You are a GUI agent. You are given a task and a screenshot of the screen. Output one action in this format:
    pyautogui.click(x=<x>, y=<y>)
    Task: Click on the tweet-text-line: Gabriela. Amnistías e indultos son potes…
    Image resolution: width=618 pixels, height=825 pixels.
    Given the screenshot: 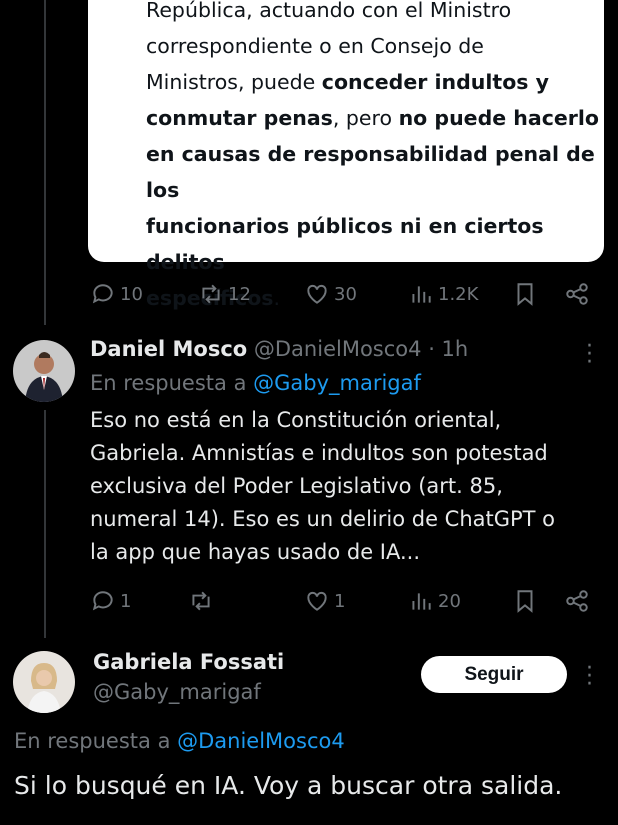 What is the action you would take?
    pyautogui.click(x=319, y=453)
    